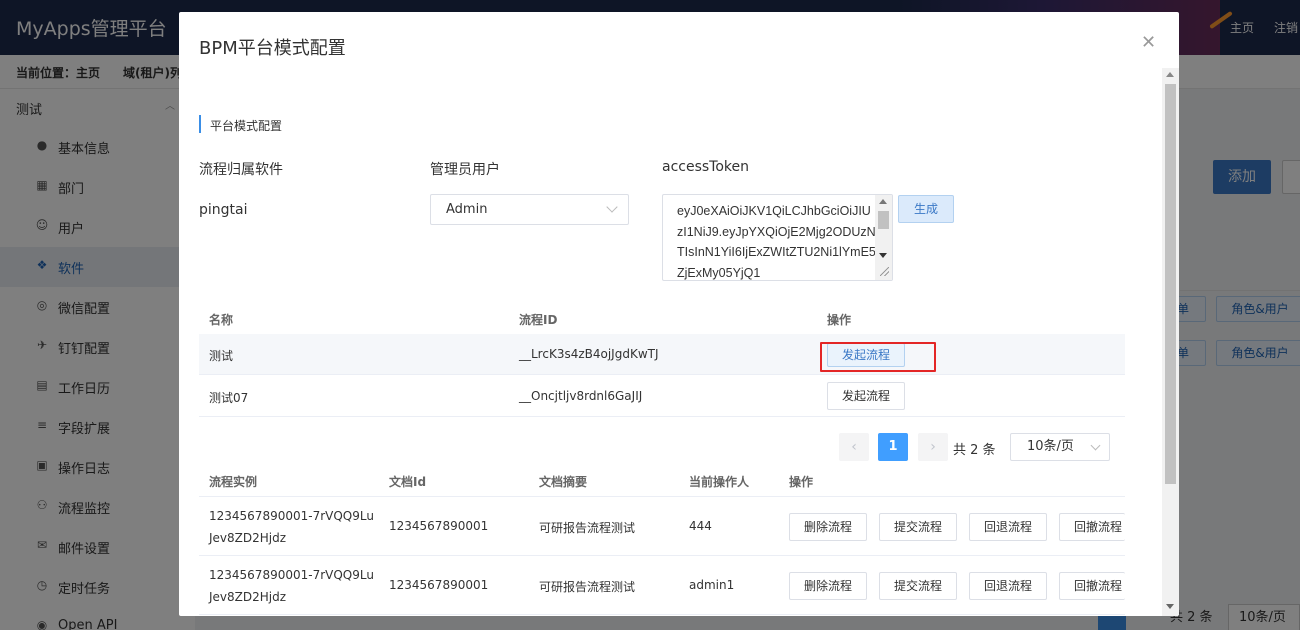 The image size is (1300, 630). I want to click on current-operator: 444, so click(700, 526).